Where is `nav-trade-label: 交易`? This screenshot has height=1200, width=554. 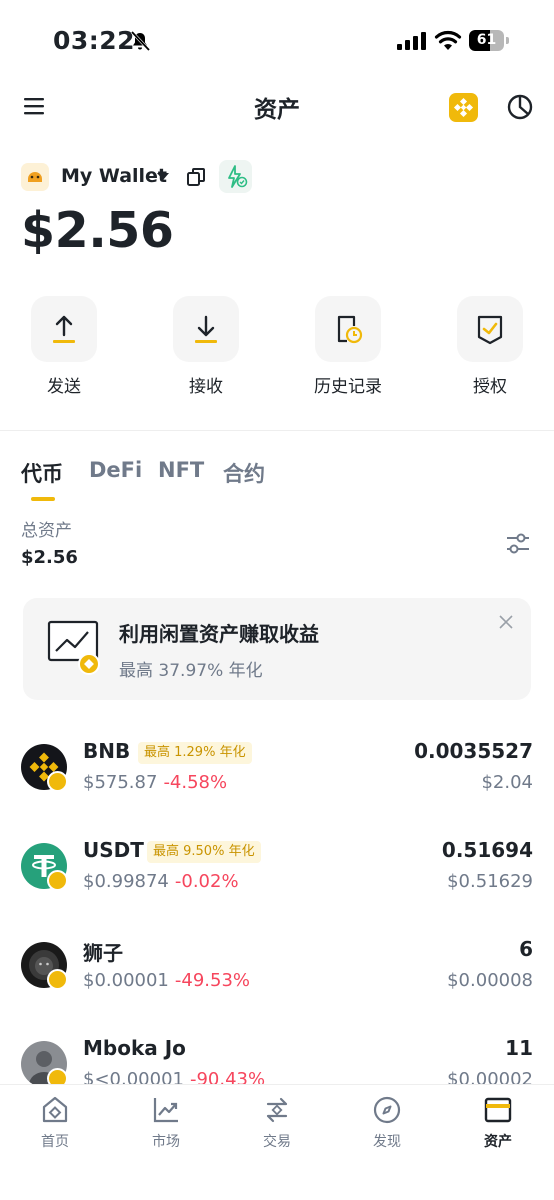 nav-trade-label: 交易 is located at coordinates (277, 1142).